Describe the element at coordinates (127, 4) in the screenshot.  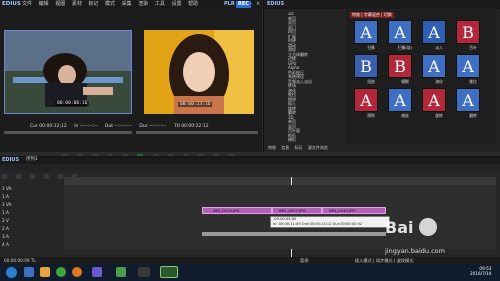
I see `menu-item: 采集` at that location.